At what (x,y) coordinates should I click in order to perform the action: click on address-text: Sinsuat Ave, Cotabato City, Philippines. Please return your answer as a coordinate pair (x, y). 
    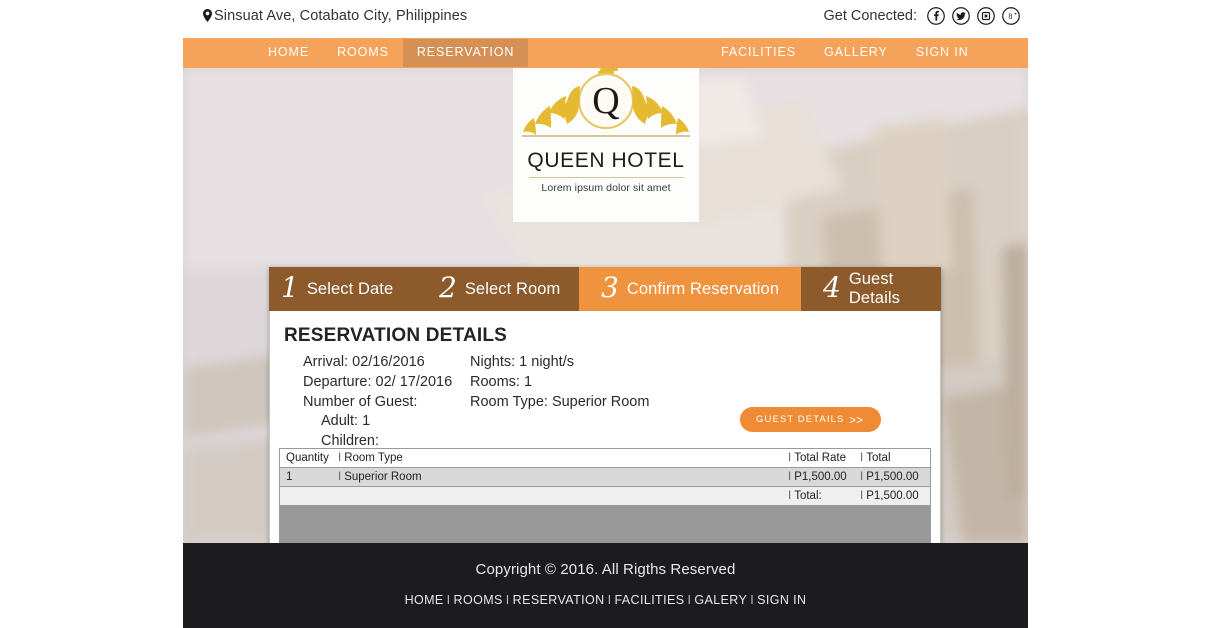
    Looking at the image, I should click on (341, 16).